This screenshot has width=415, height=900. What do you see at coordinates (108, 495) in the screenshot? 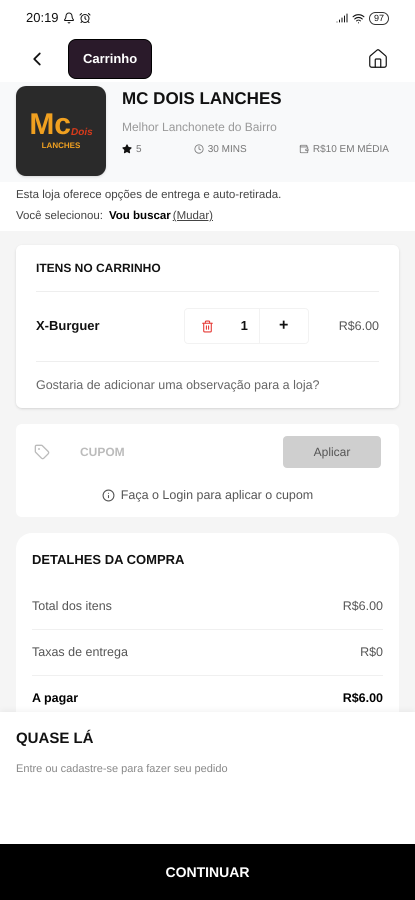
I see `info-icon` at bounding box center [108, 495].